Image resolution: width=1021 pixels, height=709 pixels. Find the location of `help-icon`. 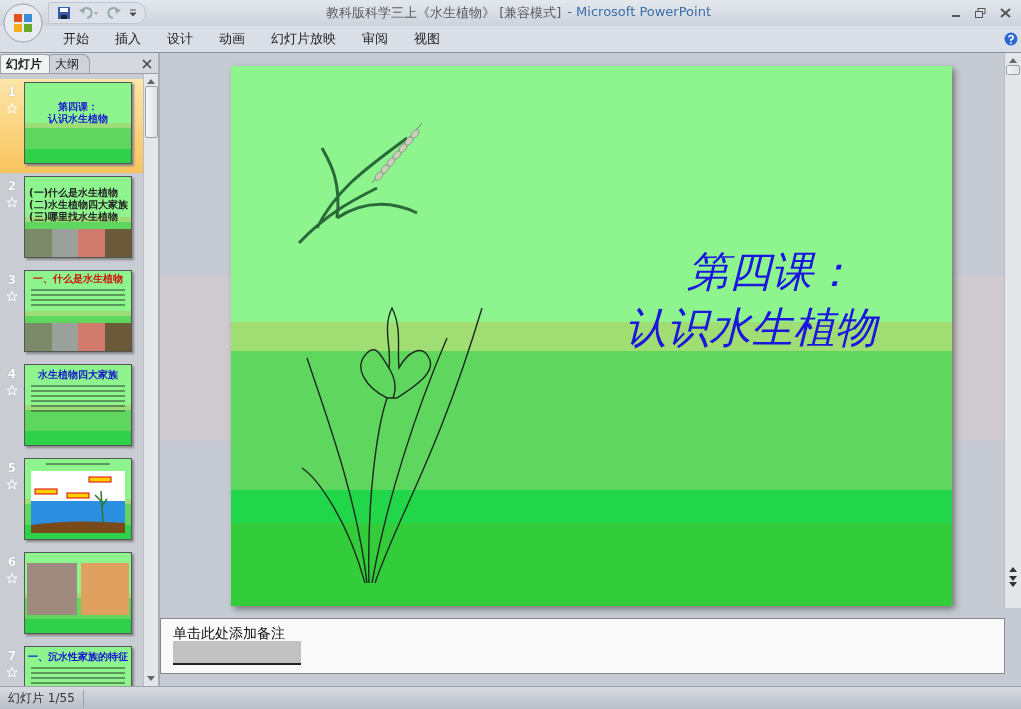

help-icon is located at coordinates (1011, 39).